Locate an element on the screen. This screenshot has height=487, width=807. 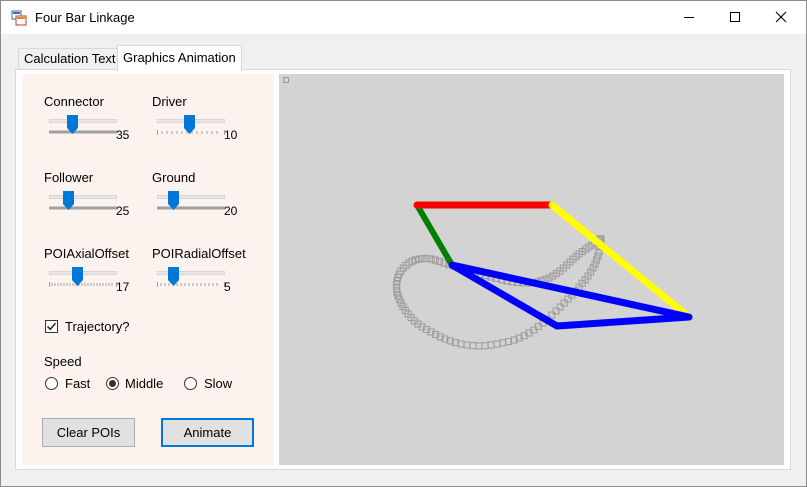
speed-fast-radio is located at coordinates (51, 383).